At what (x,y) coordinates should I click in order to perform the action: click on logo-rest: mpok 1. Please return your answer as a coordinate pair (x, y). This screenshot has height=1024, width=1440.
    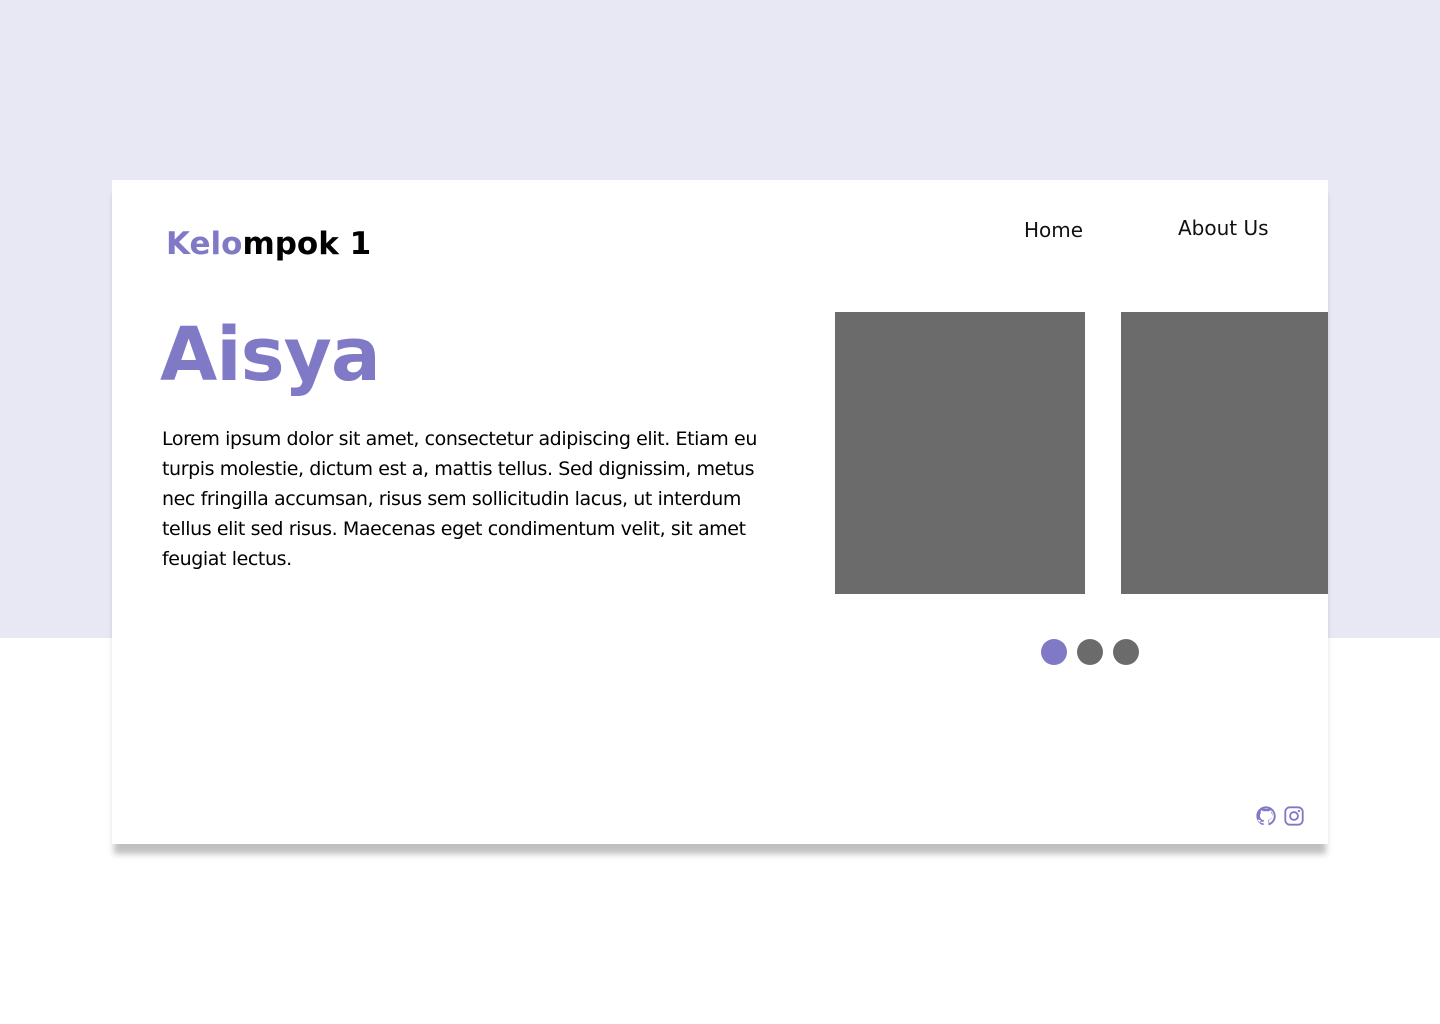
    Looking at the image, I should click on (307, 244).